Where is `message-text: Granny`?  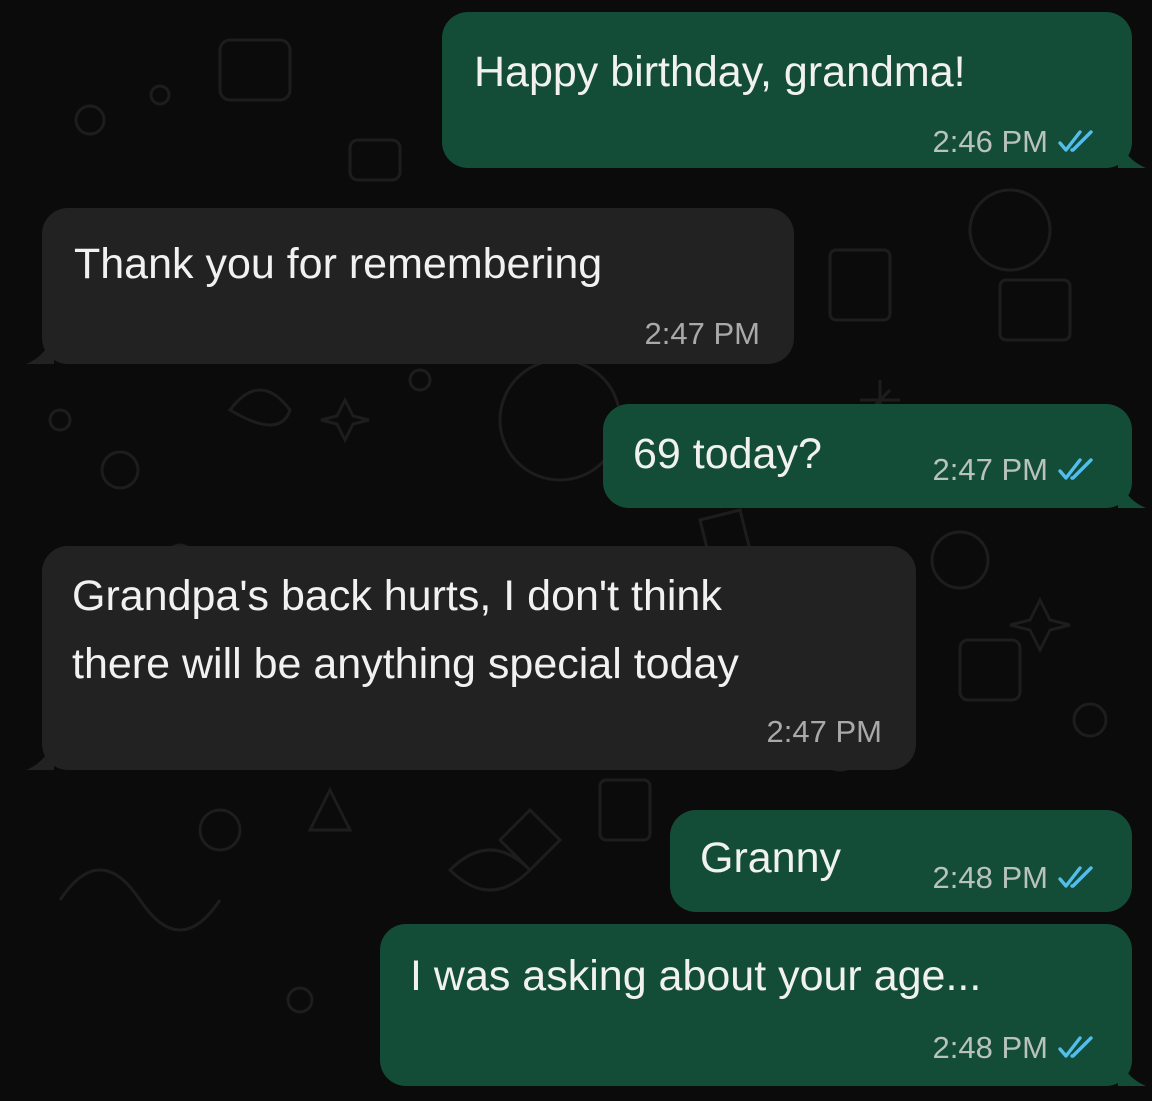 message-text: Granny is located at coordinates (771, 858).